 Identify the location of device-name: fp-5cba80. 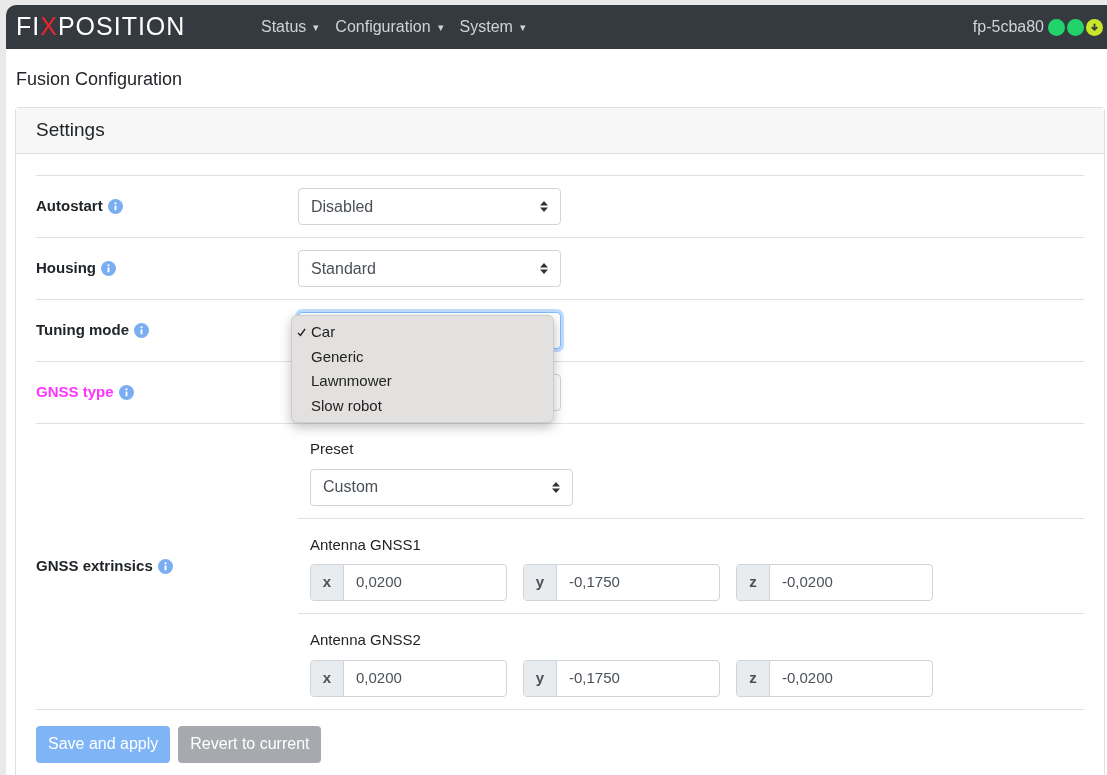
(1008, 27).